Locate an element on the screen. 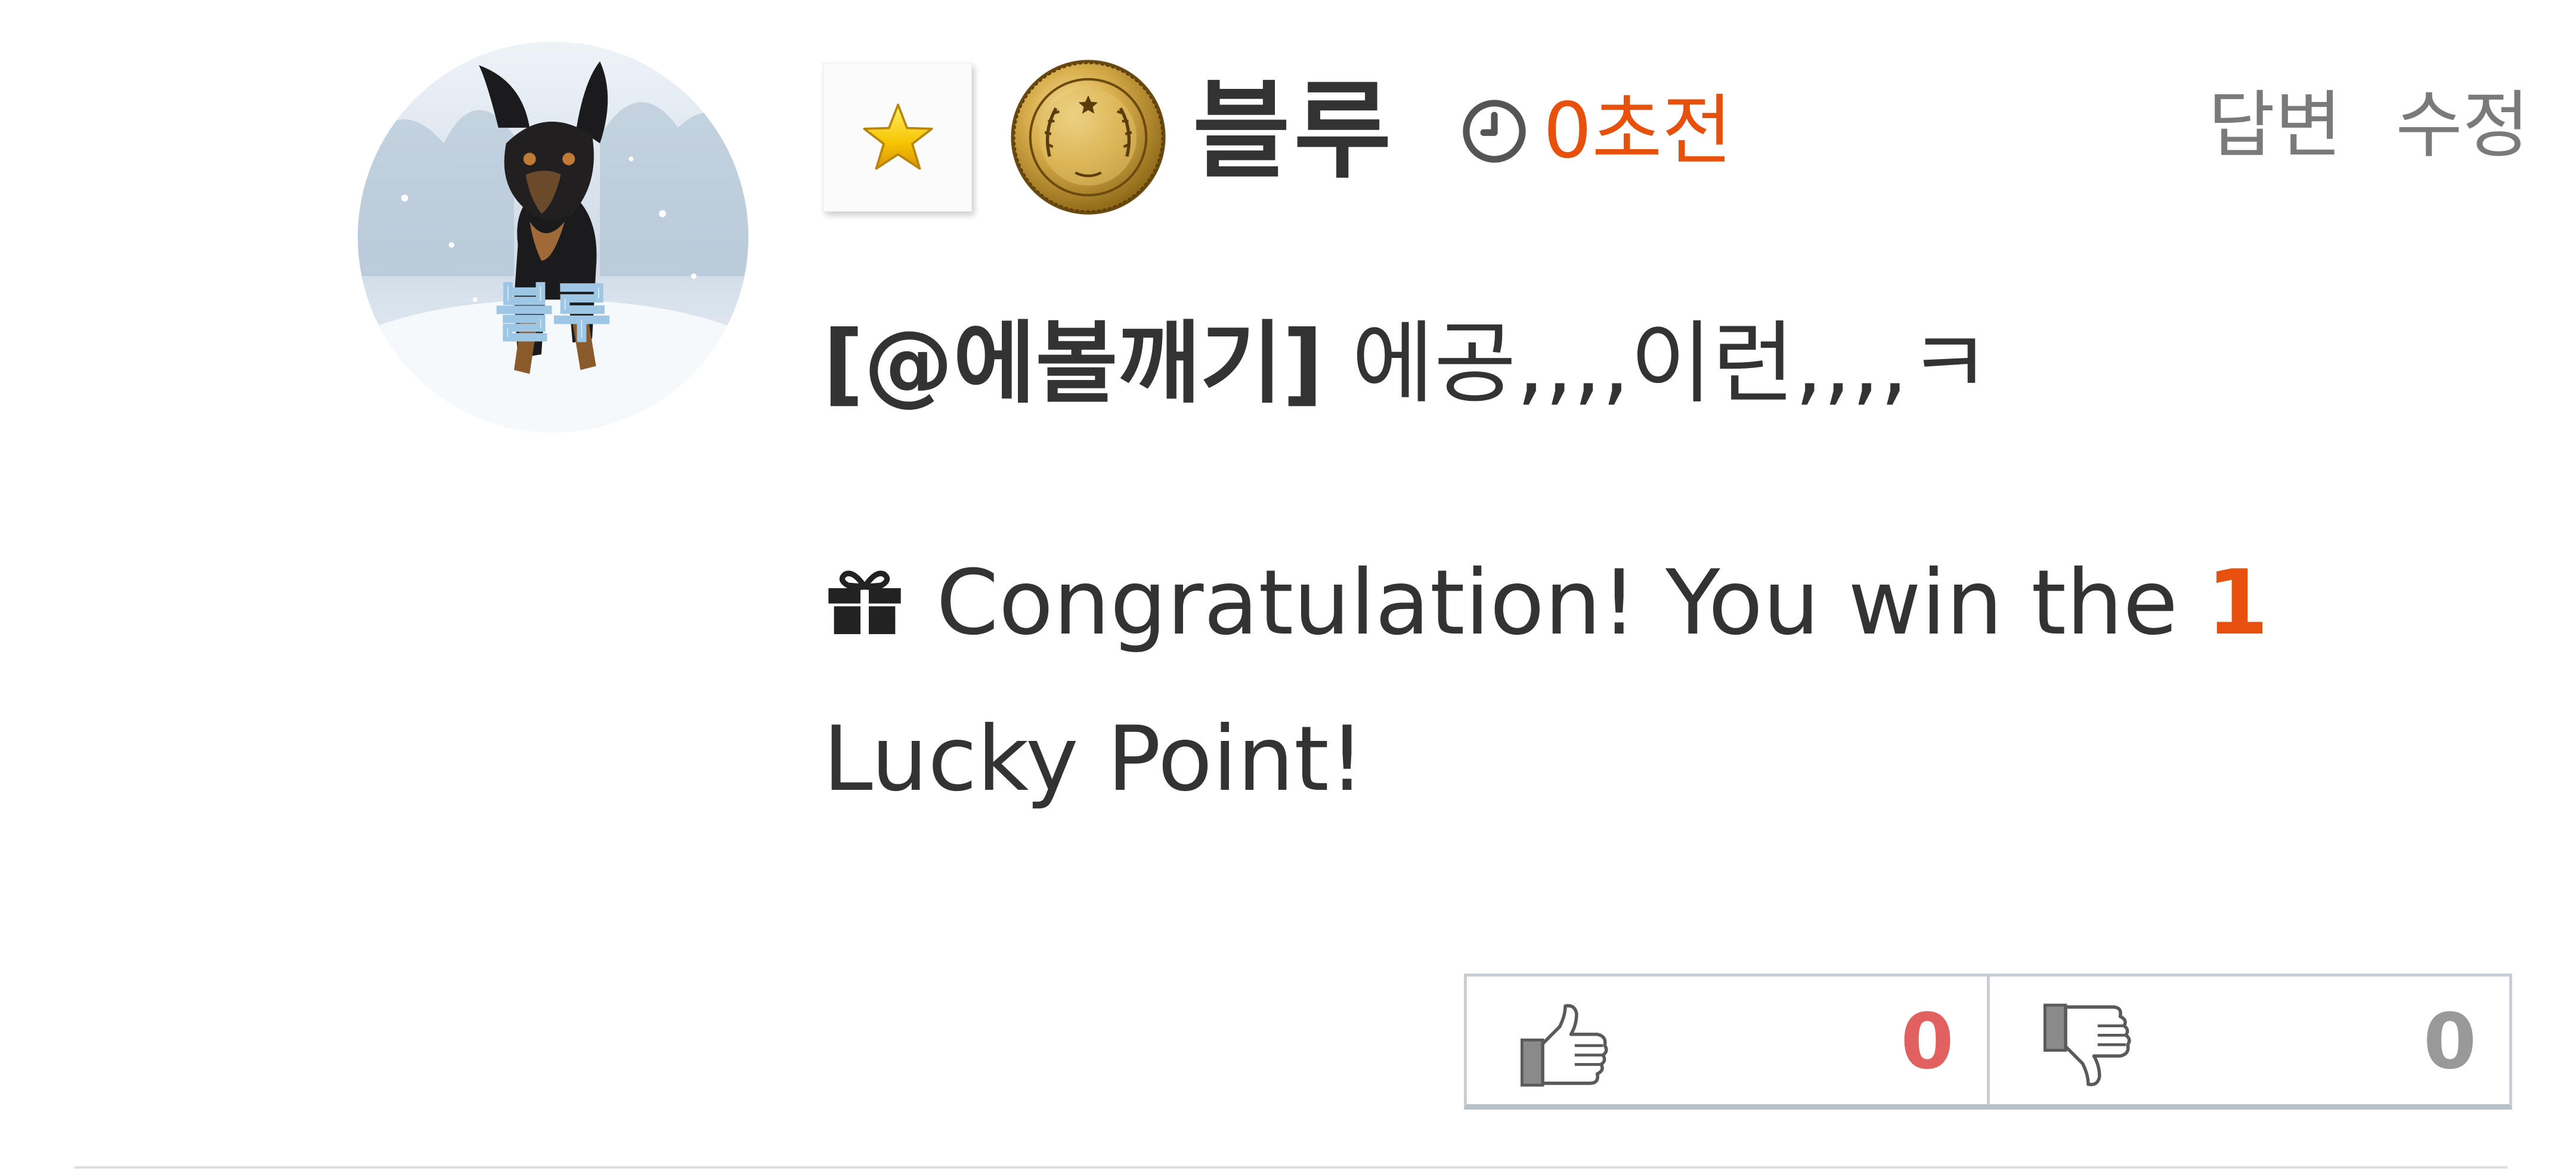  upvote-button: 0 is located at coordinates (1727, 1040).